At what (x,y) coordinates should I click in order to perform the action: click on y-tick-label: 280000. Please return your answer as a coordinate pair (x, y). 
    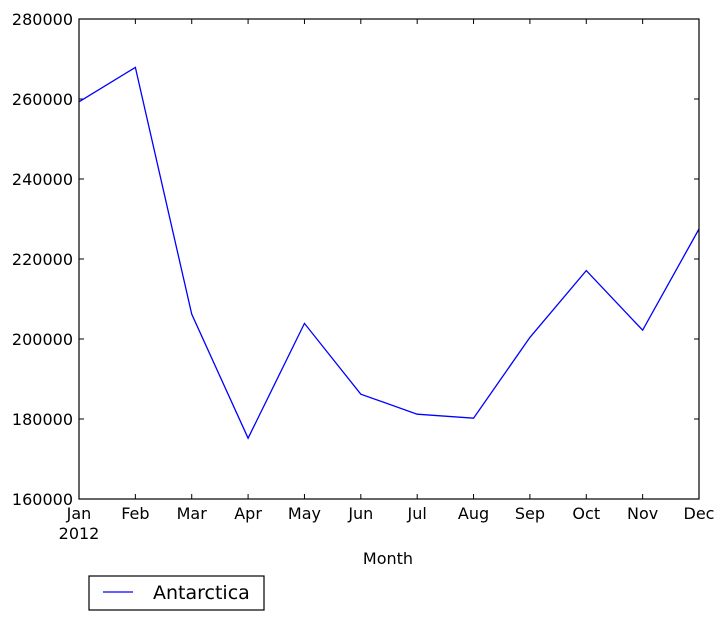
    Looking at the image, I should click on (42, 19).